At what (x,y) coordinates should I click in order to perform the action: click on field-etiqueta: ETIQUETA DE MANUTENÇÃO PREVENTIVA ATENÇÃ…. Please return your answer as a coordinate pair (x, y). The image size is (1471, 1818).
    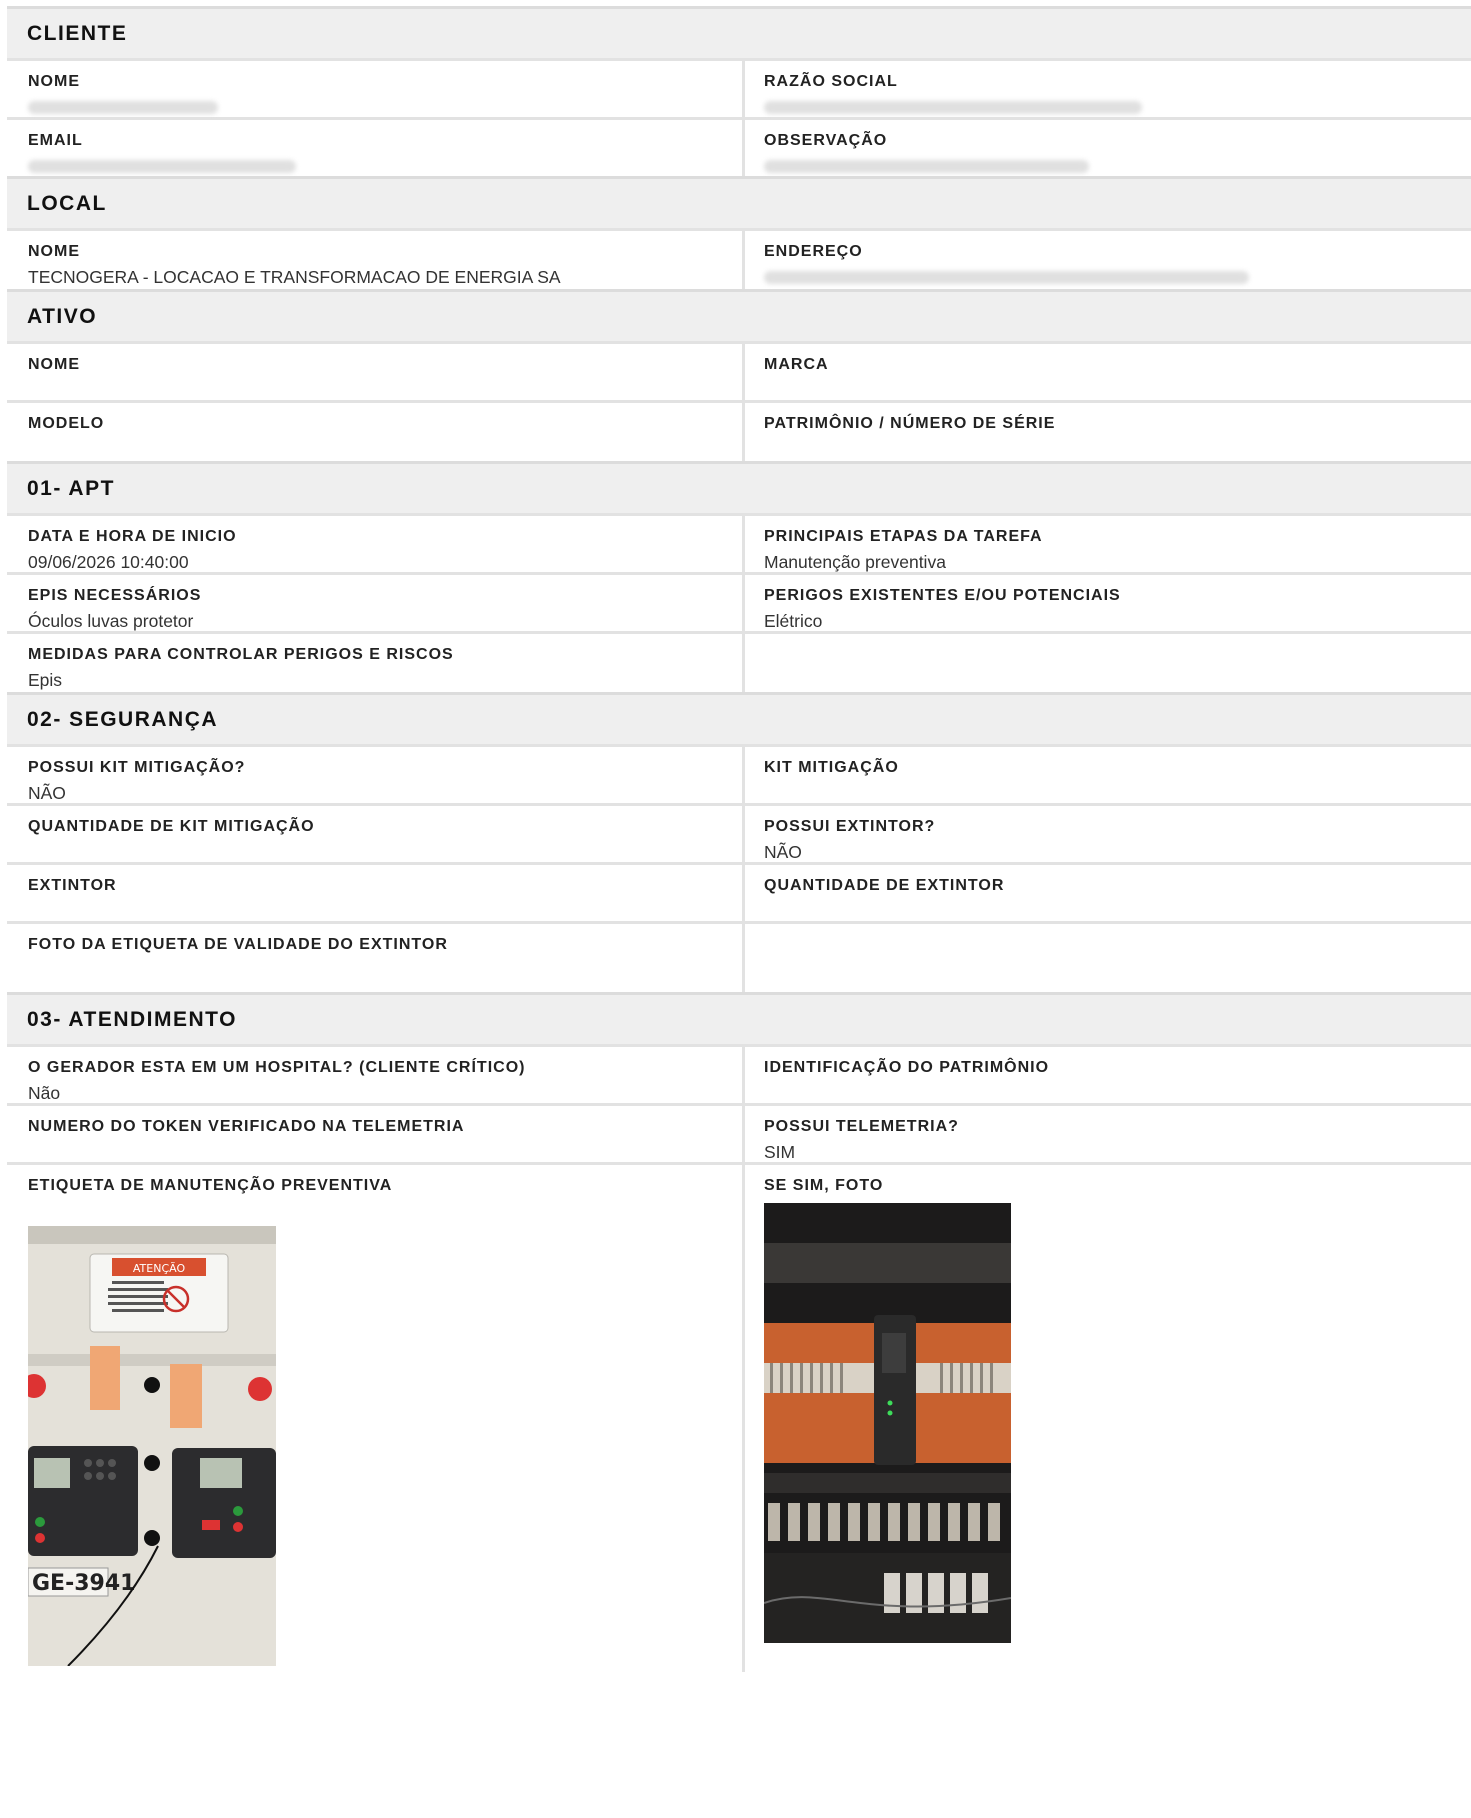
    Looking at the image, I should click on (374, 1418).